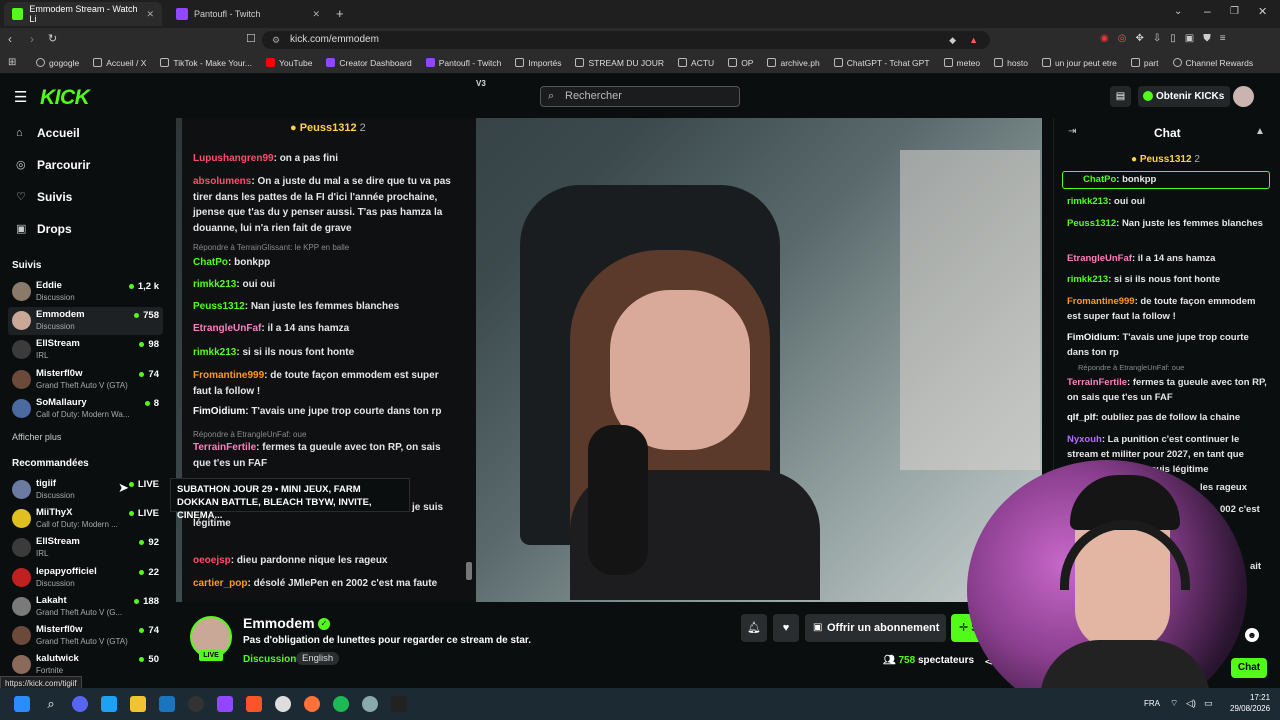  What do you see at coordinates (220, 583) in the screenshot?
I see `chat-username: cartier_pop` at bounding box center [220, 583].